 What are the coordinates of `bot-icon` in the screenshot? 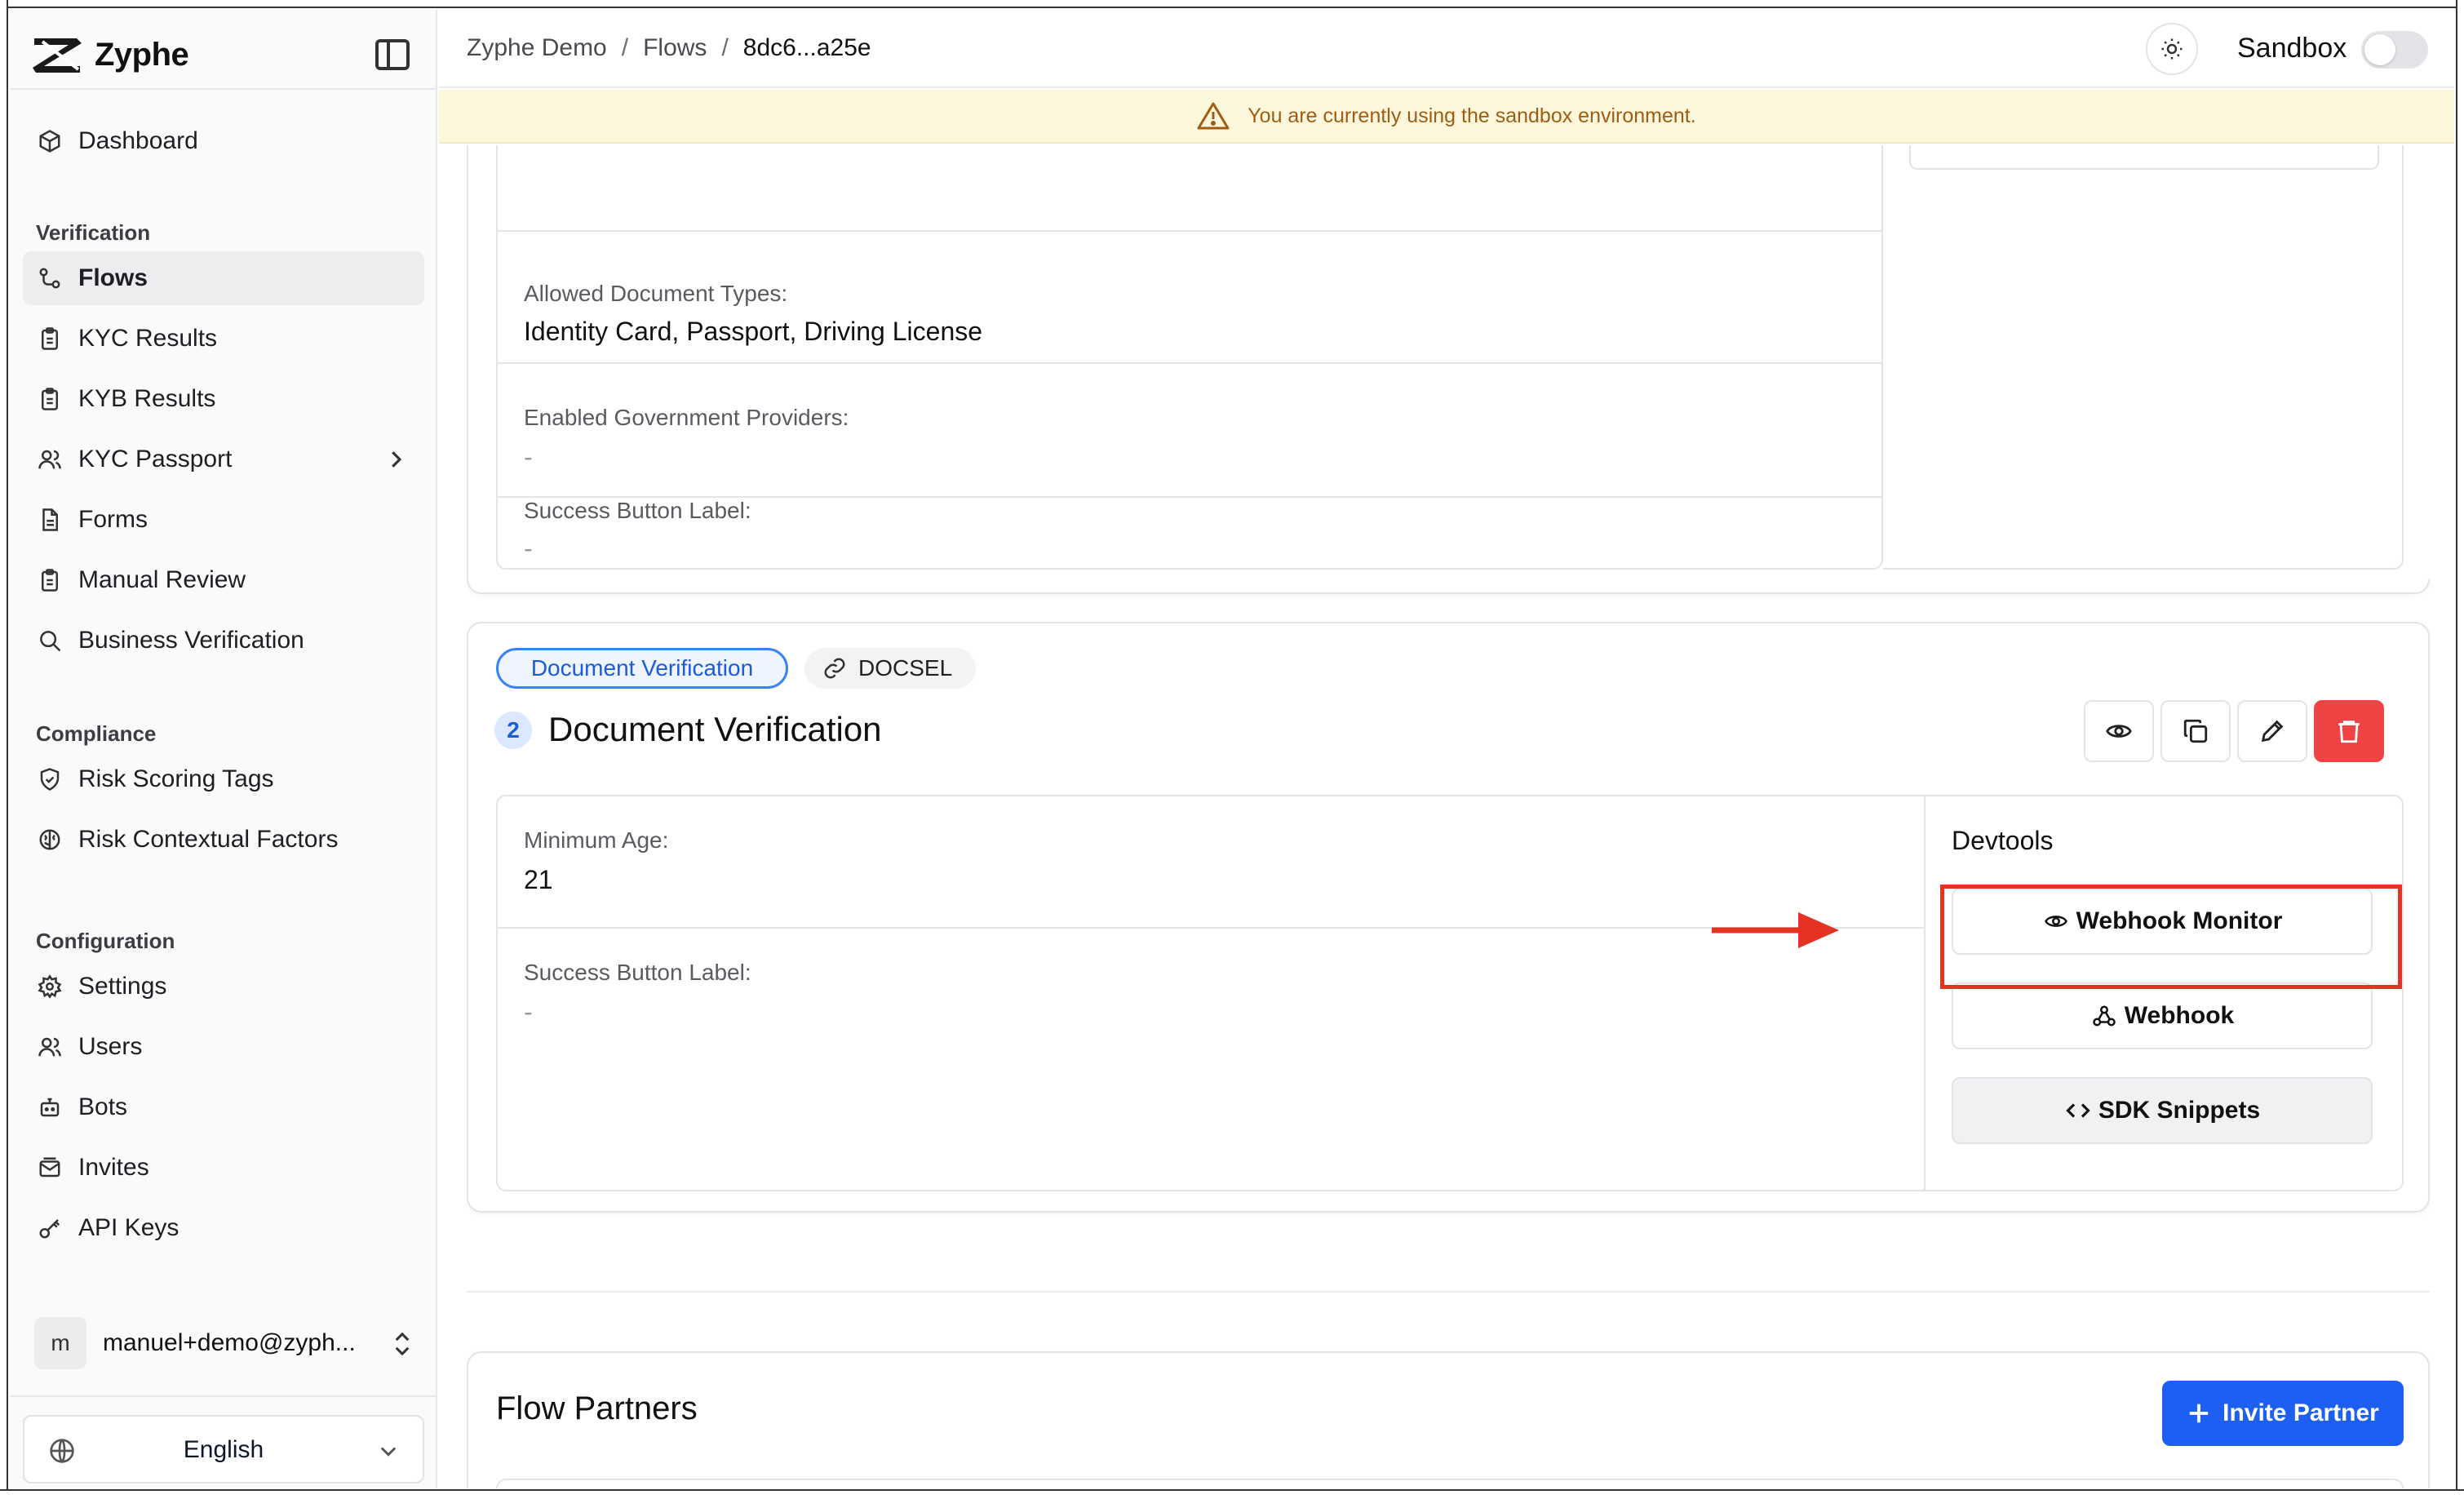 It's located at (50, 1107).